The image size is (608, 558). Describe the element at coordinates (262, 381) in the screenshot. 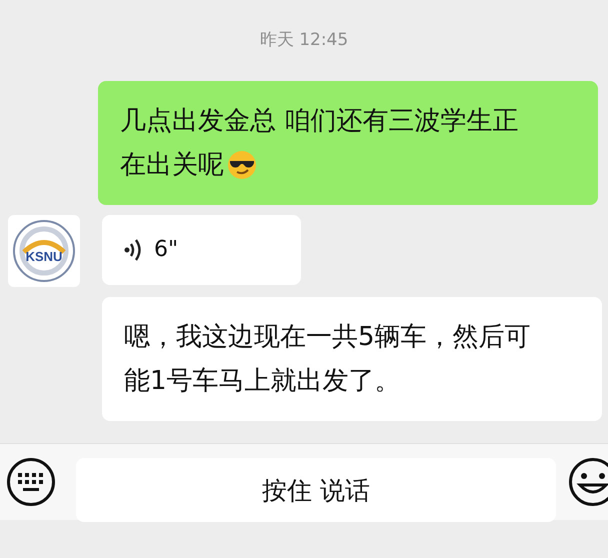

I see `message-text: 能1号车马上就出发了。` at that location.